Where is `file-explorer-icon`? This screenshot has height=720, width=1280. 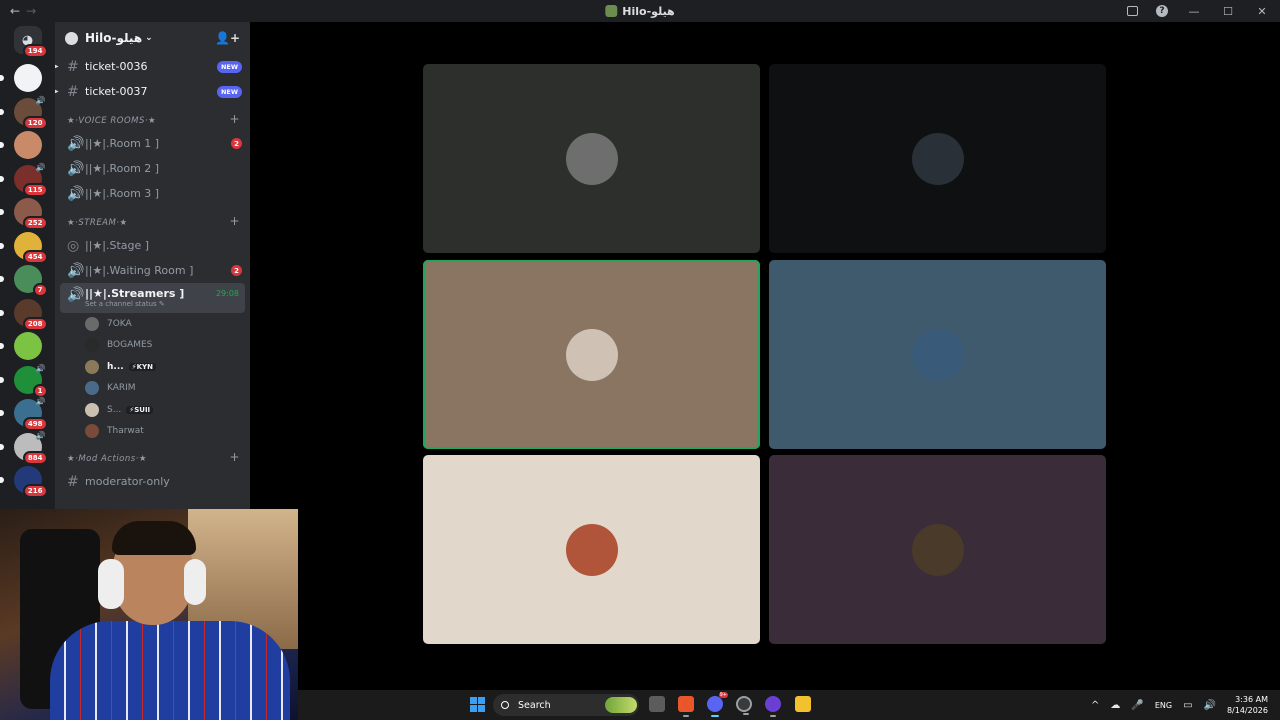
file-explorer-icon is located at coordinates (803, 704).